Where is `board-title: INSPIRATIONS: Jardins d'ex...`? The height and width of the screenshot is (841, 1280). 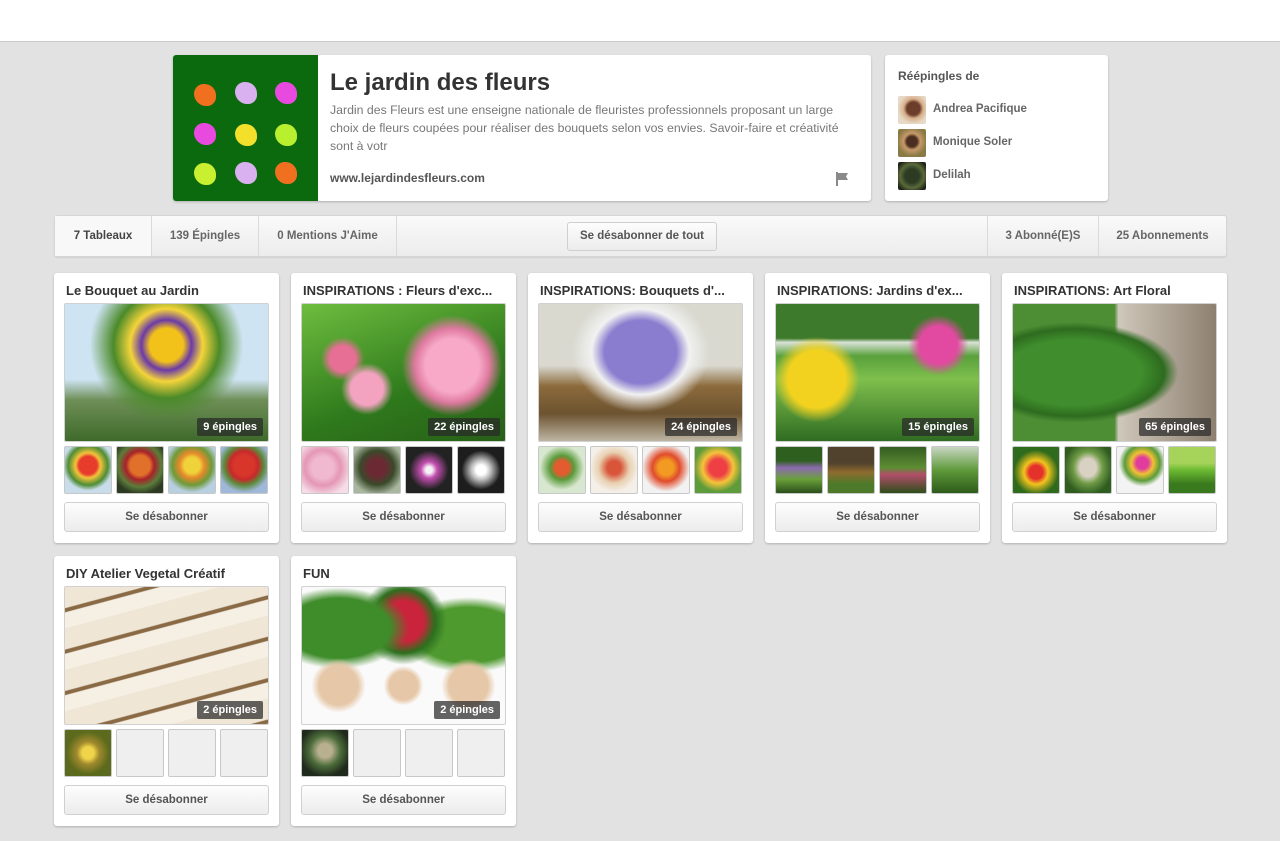
board-title: INSPIRATIONS: Jardins d'ex... is located at coordinates (879, 290).